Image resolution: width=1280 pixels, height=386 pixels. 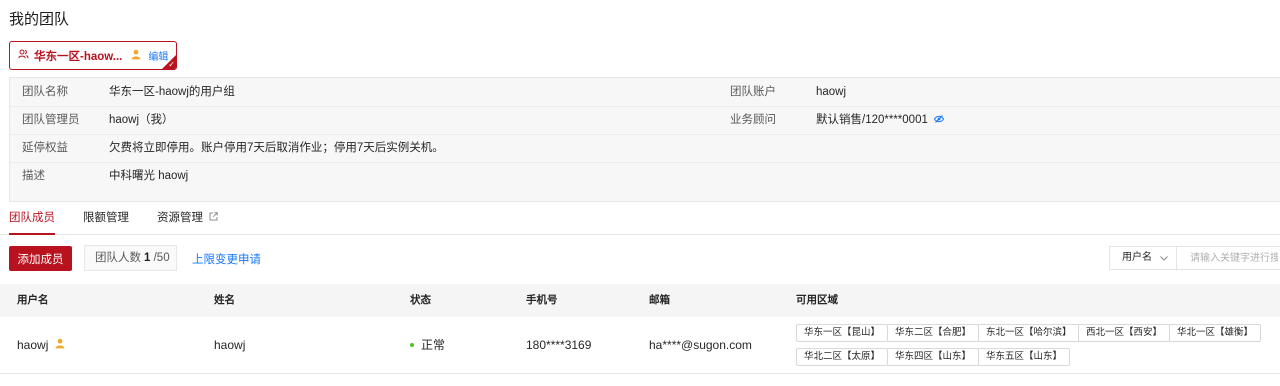 What do you see at coordinates (33, 176) in the screenshot?
I see `description-label: 描述` at bounding box center [33, 176].